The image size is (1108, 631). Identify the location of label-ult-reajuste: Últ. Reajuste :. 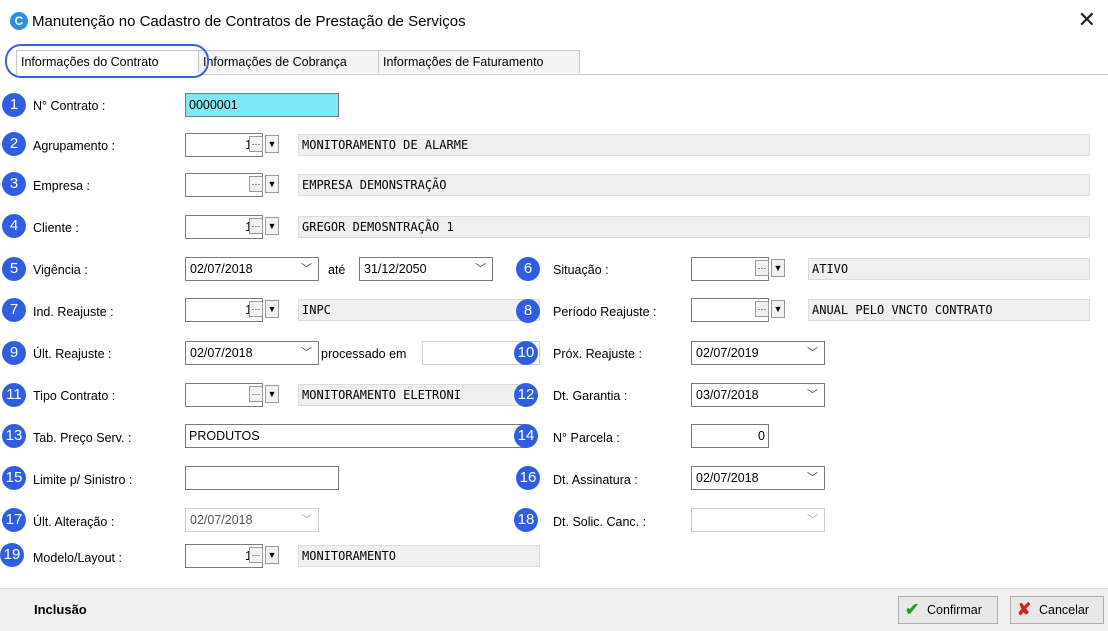
(72, 354).